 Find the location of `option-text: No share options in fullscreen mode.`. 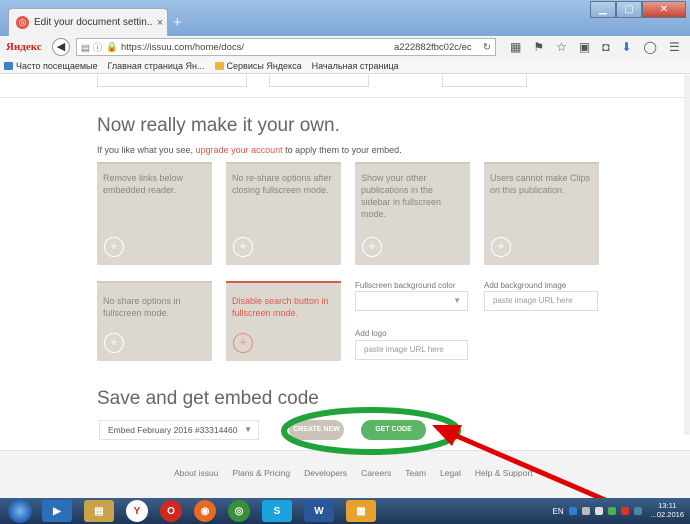

option-text: No share options in fullscreen mode. is located at coordinates (142, 307).